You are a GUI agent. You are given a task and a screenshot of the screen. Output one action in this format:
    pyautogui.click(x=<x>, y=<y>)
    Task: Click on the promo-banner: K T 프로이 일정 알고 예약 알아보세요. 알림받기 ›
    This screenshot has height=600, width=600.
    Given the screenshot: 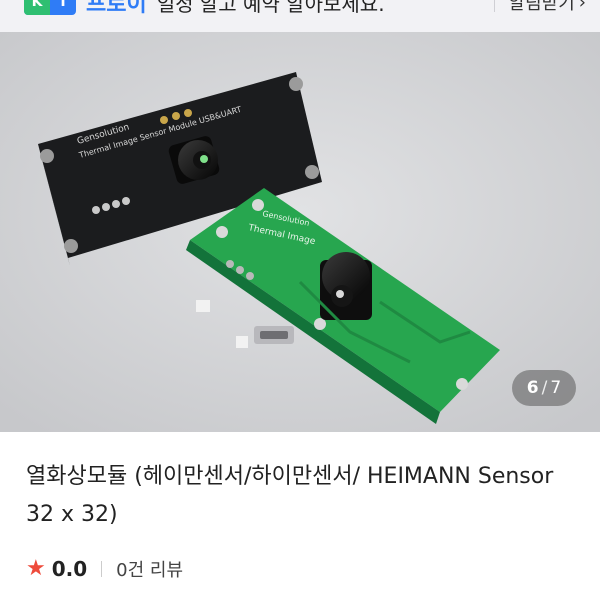 What is the action you would take?
    pyautogui.click(x=300, y=16)
    